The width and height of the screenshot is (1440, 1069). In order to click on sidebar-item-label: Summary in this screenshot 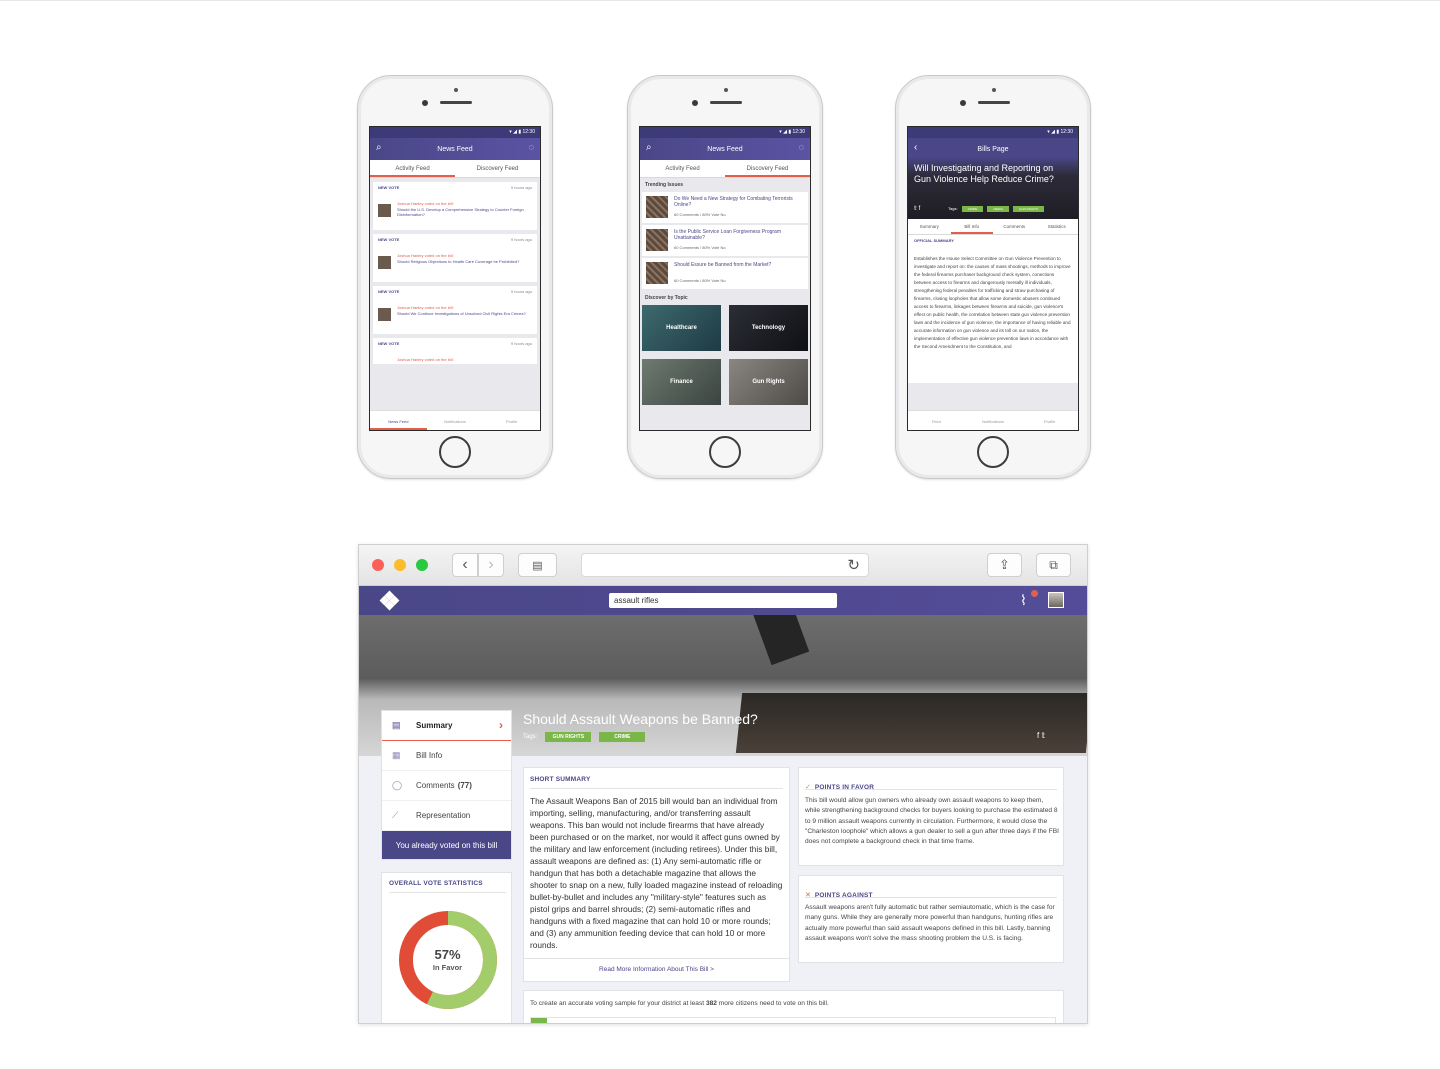, I will do `click(434, 725)`.